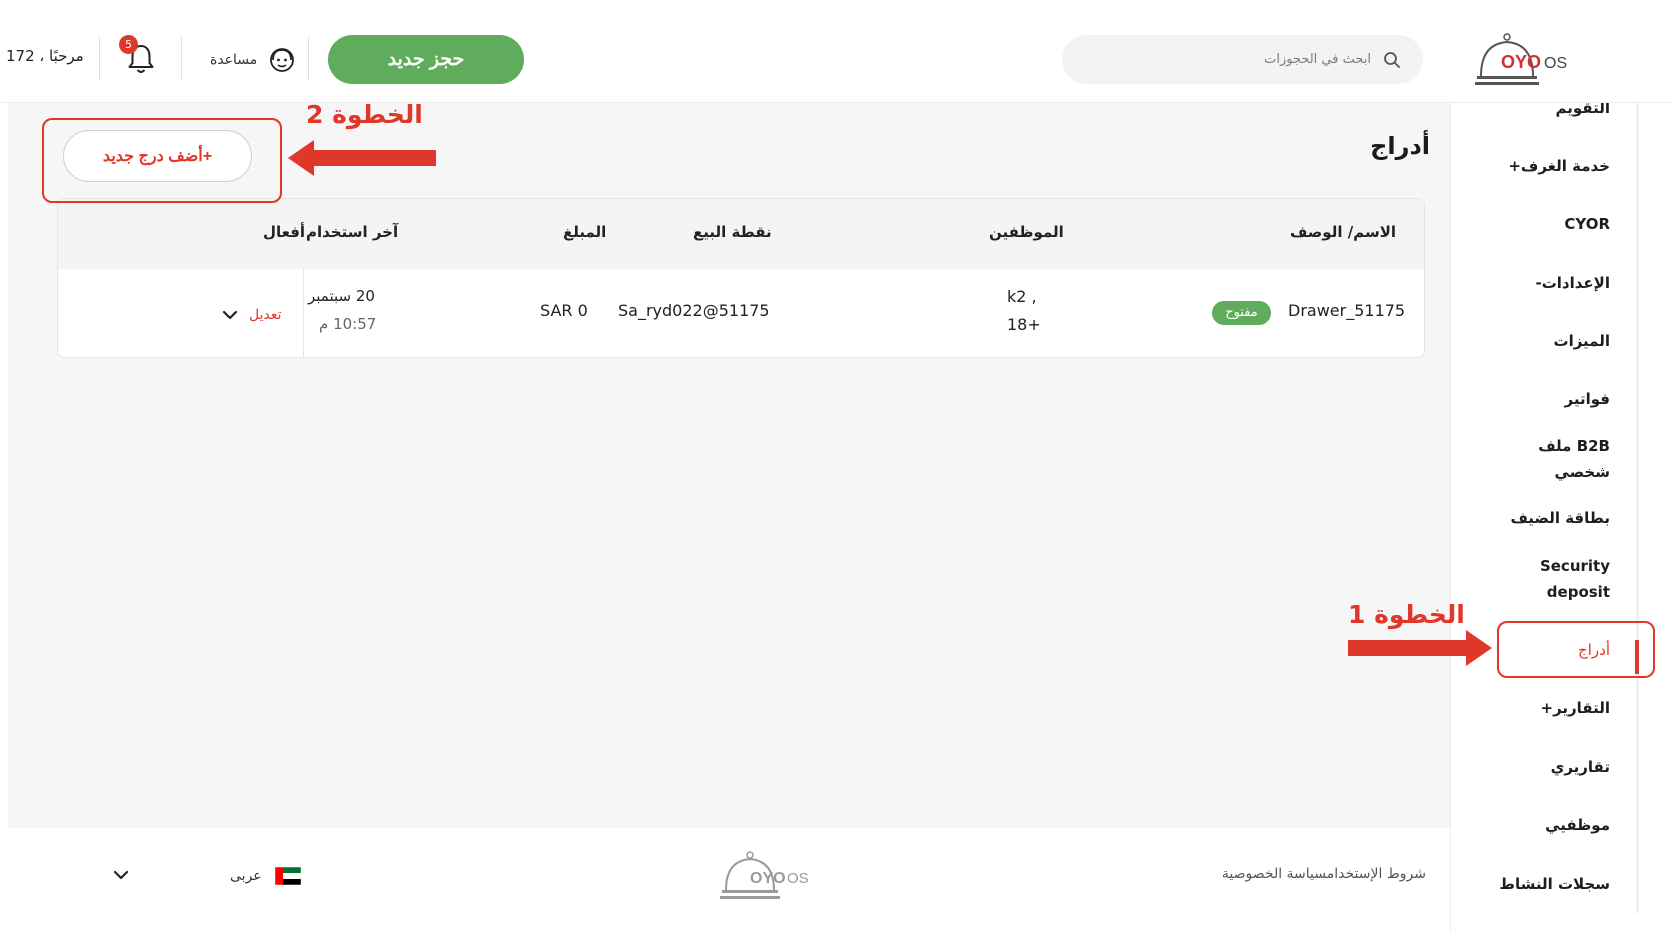 This screenshot has height=932, width=1674. Describe the element at coordinates (1530, 767) in the screenshot. I see `sidebar-item-my-reports: تقاريري` at that location.